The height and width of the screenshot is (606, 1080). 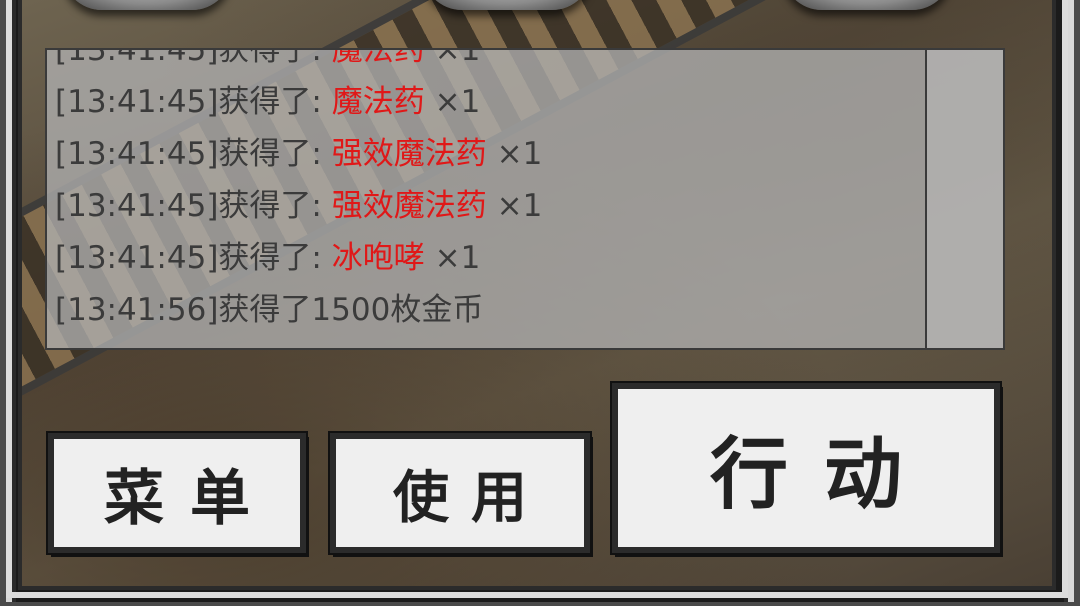 What do you see at coordinates (351, 310) in the screenshot?
I see `log-gold-message: 获得了1500枚金币` at bounding box center [351, 310].